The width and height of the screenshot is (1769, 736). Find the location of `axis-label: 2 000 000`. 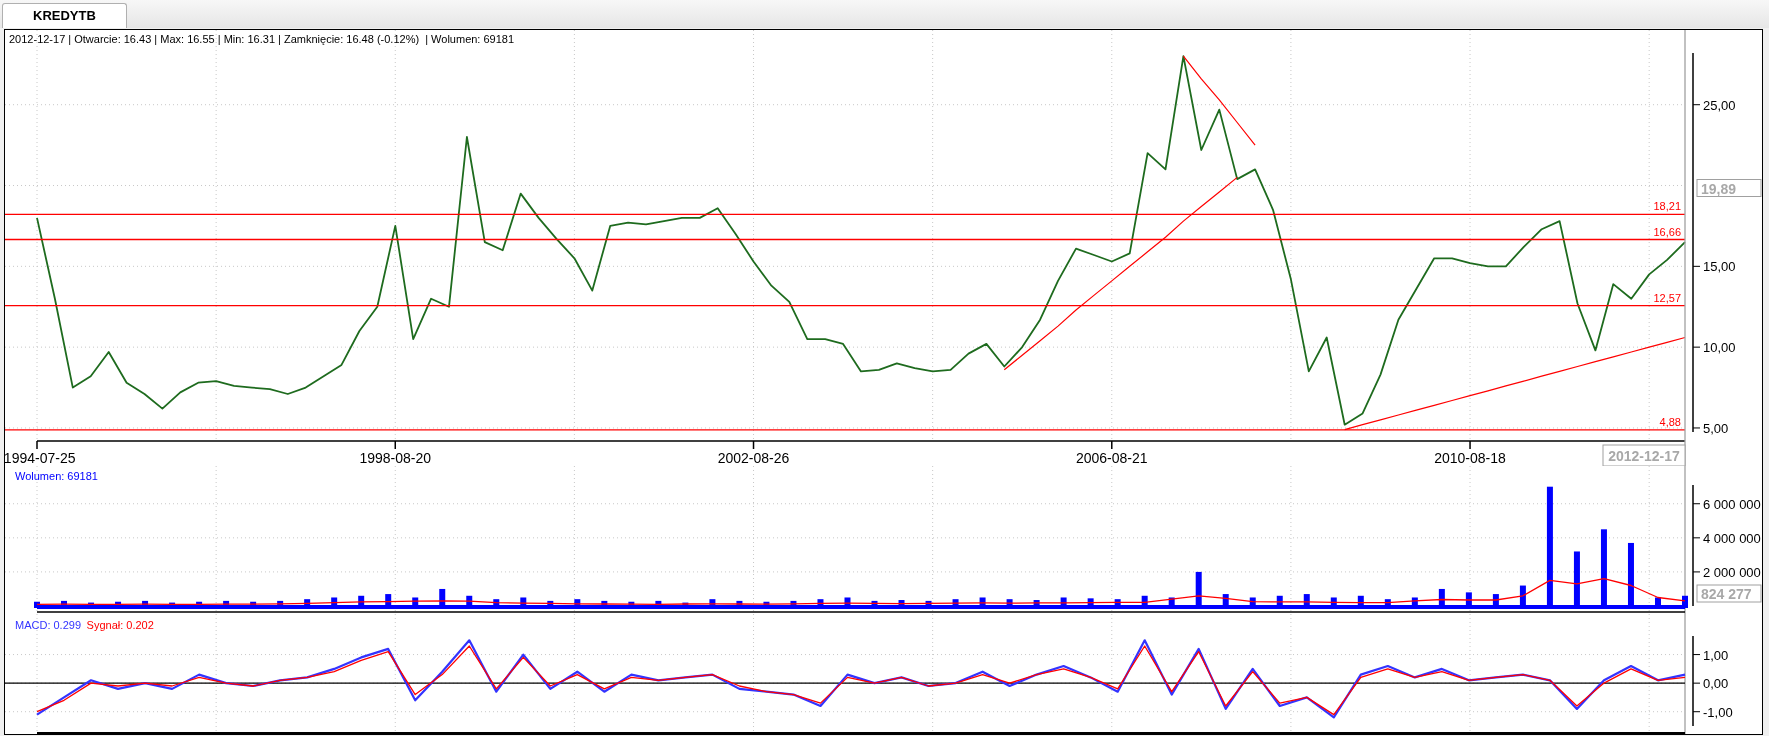

axis-label: 2 000 000 is located at coordinates (1732, 572).